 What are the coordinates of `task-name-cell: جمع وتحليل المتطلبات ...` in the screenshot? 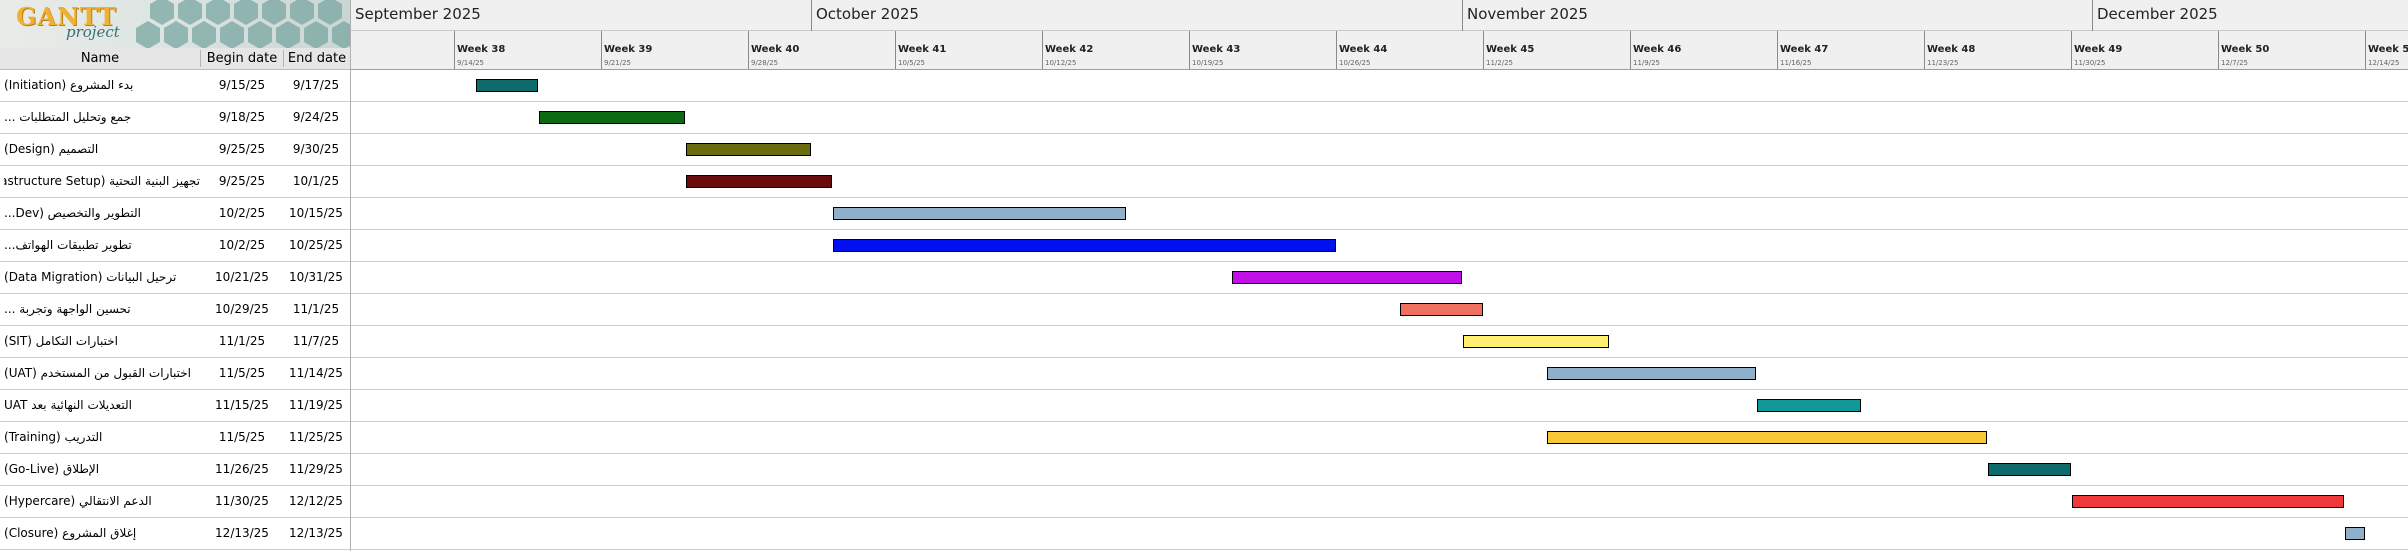 It's located at (102, 117).